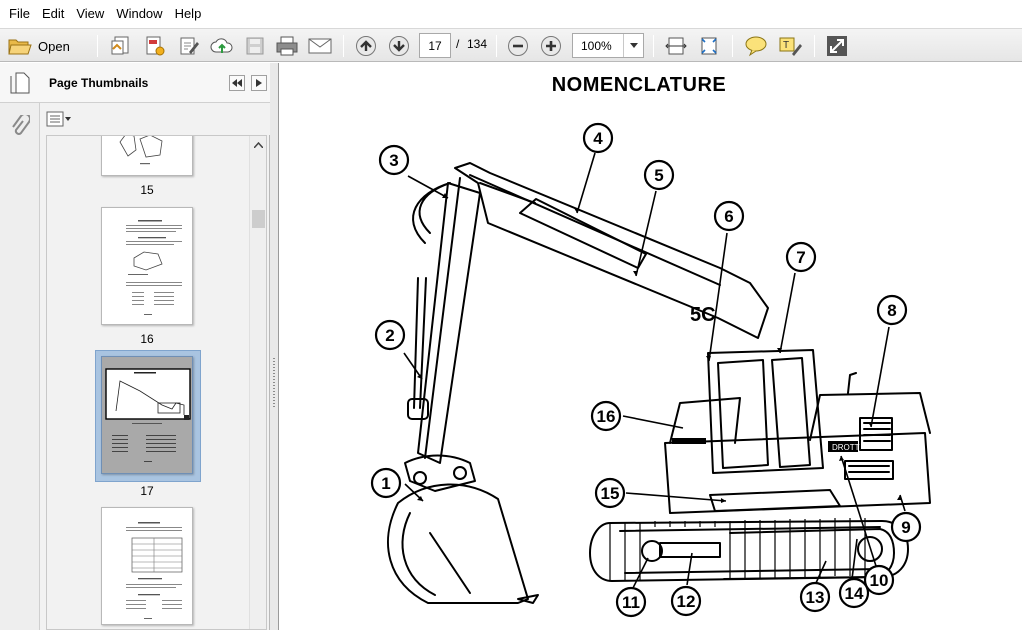 This screenshot has width=1022, height=630. Describe the element at coordinates (393, 160) in the screenshot. I see `svg-text: 3` at that location.